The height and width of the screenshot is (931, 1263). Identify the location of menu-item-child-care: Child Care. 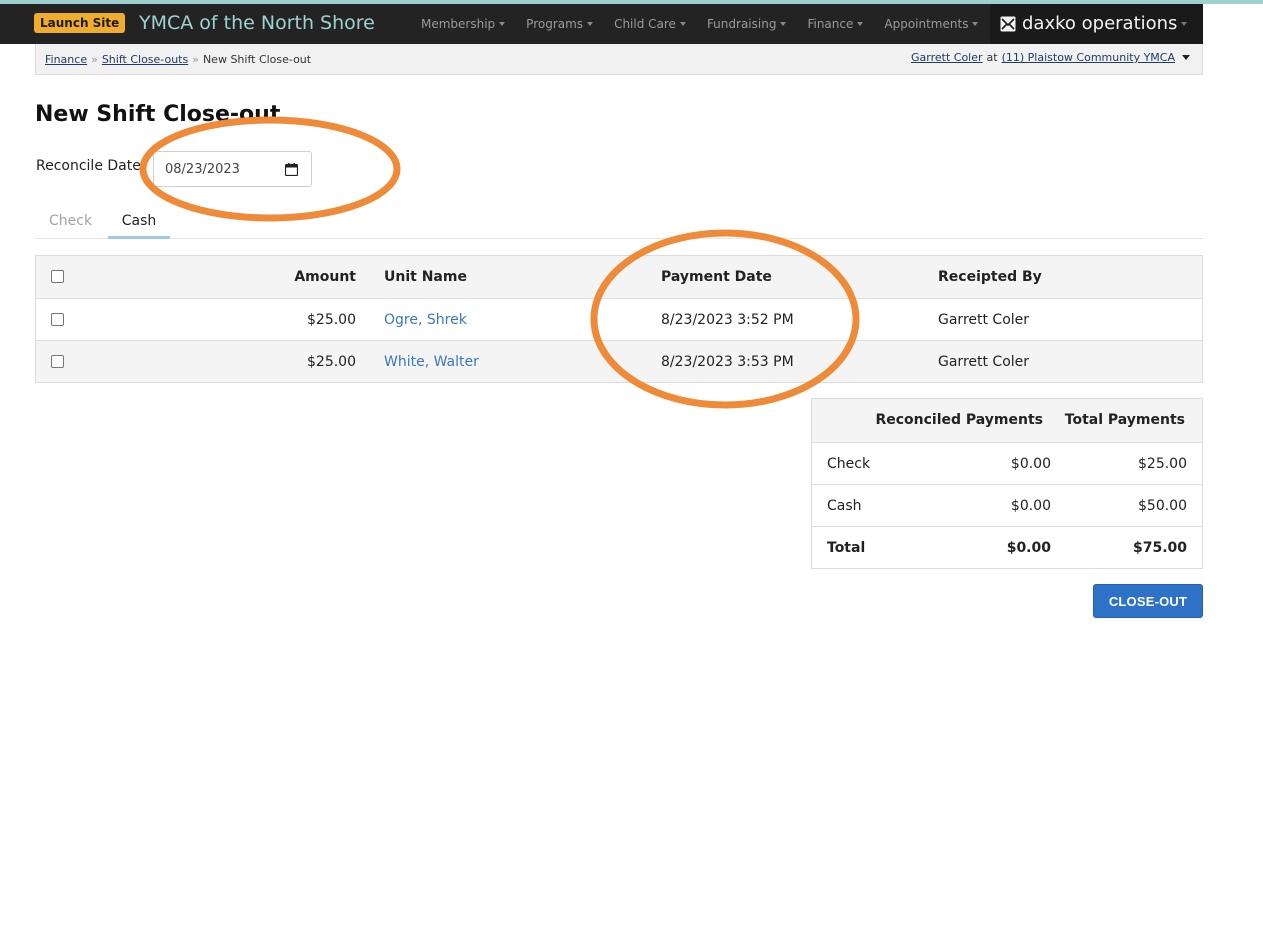
(650, 24).